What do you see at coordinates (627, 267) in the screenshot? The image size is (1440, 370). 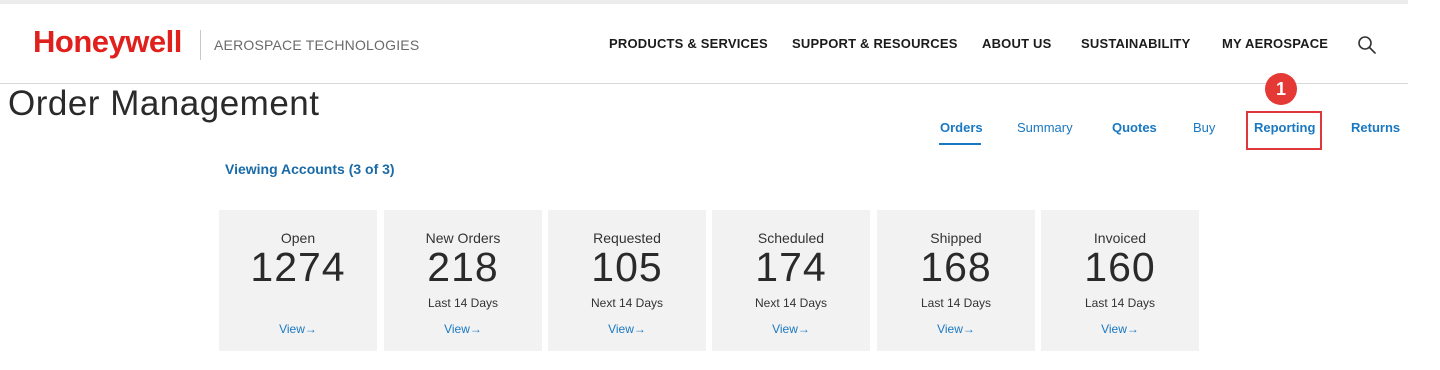 I see `card-value: 105` at bounding box center [627, 267].